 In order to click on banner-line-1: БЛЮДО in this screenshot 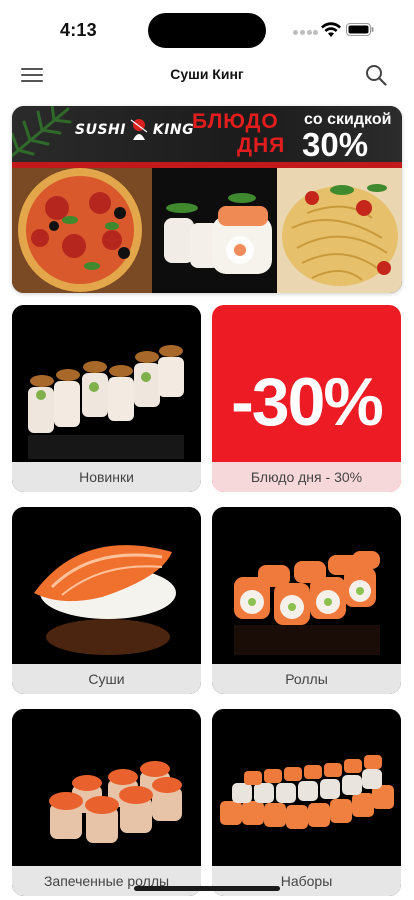, I will do `click(235, 121)`.